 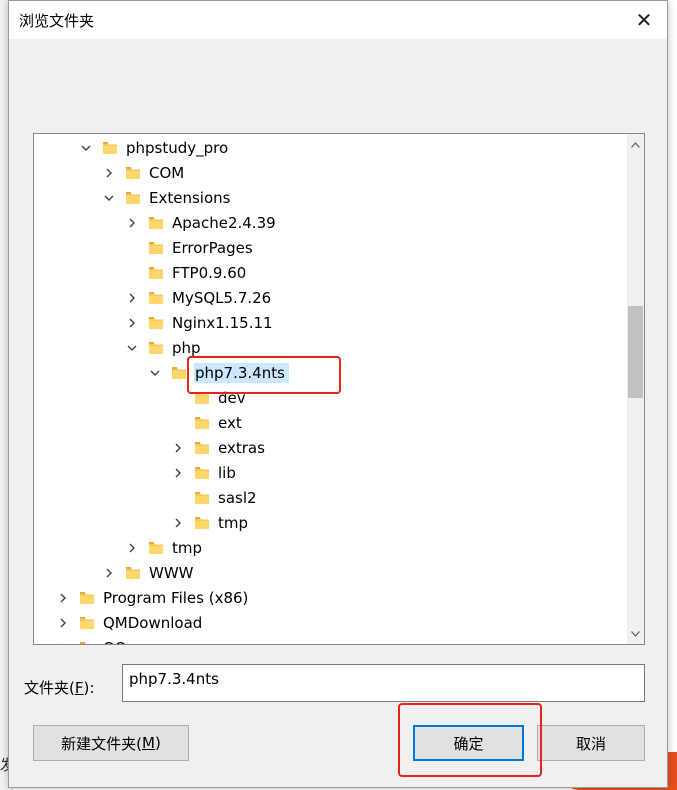 I want to click on tree-item: Nginx1.15.11, so click(x=201, y=322).